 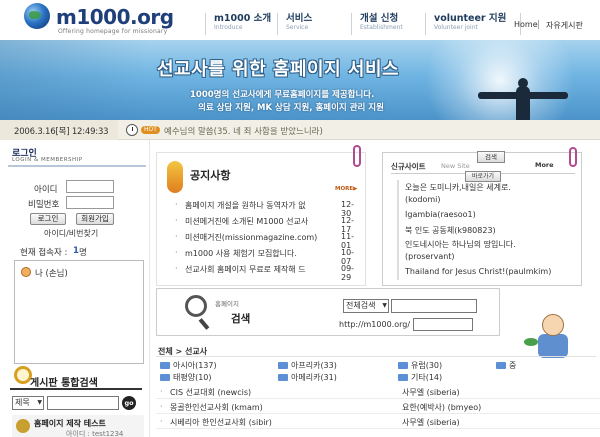 I want to click on new-sites-subtitle: New Site, so click(x=455, y=166).